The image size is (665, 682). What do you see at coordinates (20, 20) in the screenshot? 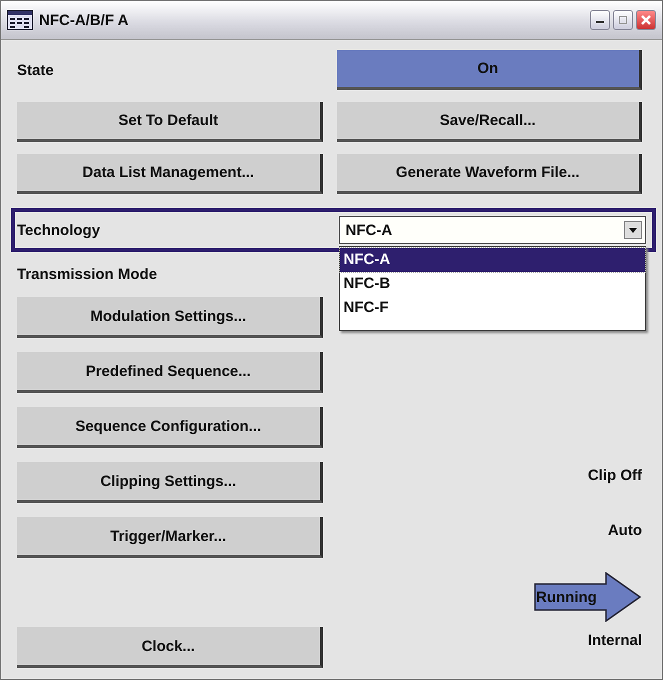
I see `window-icon` at bounding box center [20, 20].